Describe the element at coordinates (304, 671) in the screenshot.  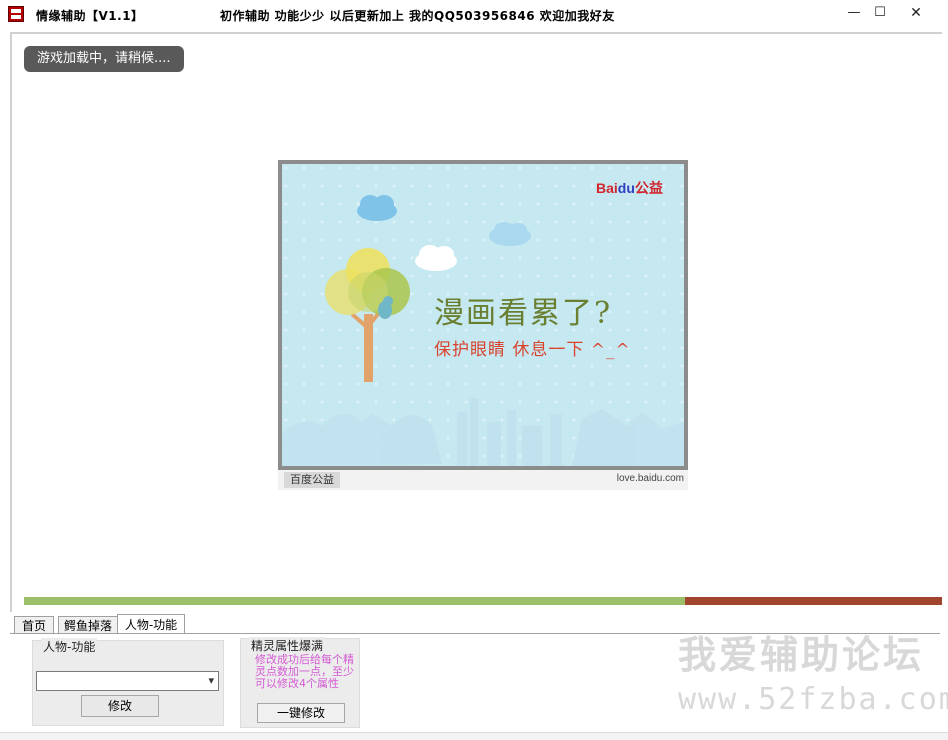
I see `sprite-description: 修改成功后给每个精灵点数加一点，至少可以修改4个属性` at that location.